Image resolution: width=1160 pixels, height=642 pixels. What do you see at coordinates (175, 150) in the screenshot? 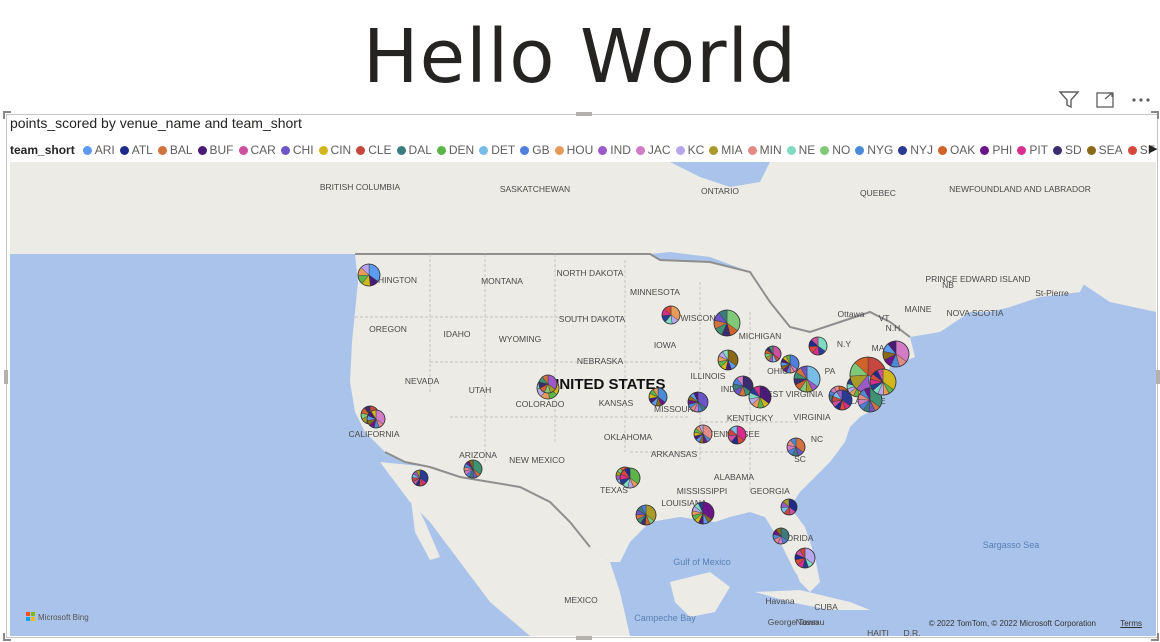
I see `legend-item-bal: BAL` at bounding box center [175, 150].